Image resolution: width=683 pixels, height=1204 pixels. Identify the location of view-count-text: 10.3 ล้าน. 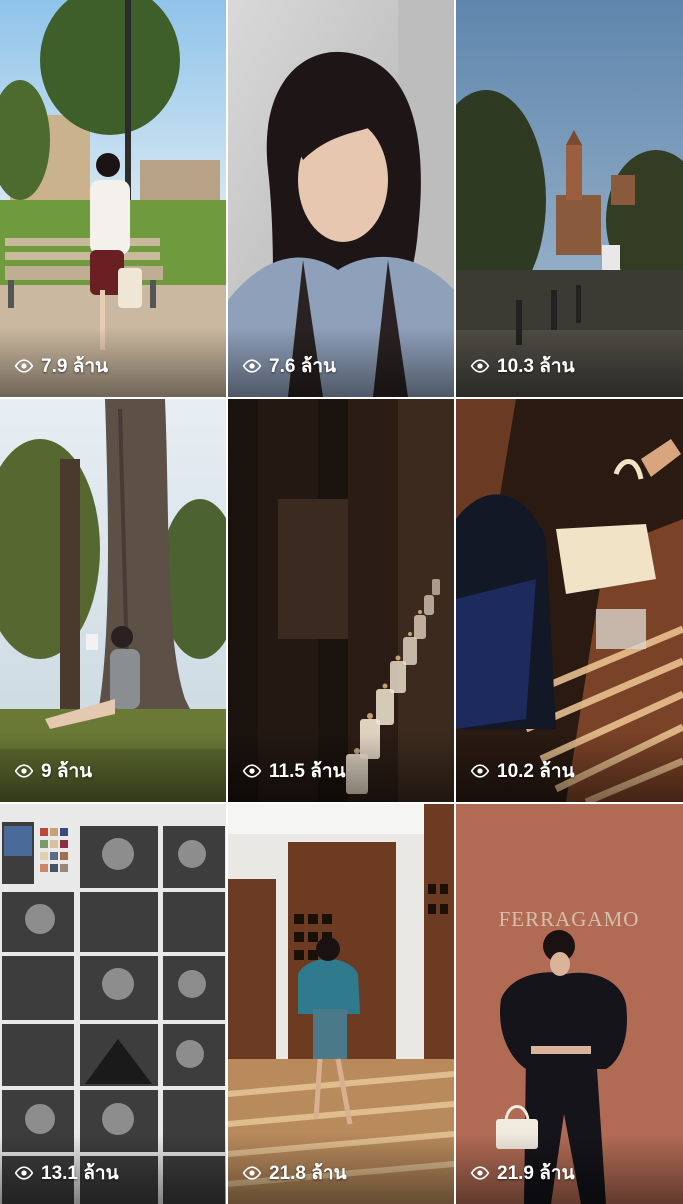
(536, 366).